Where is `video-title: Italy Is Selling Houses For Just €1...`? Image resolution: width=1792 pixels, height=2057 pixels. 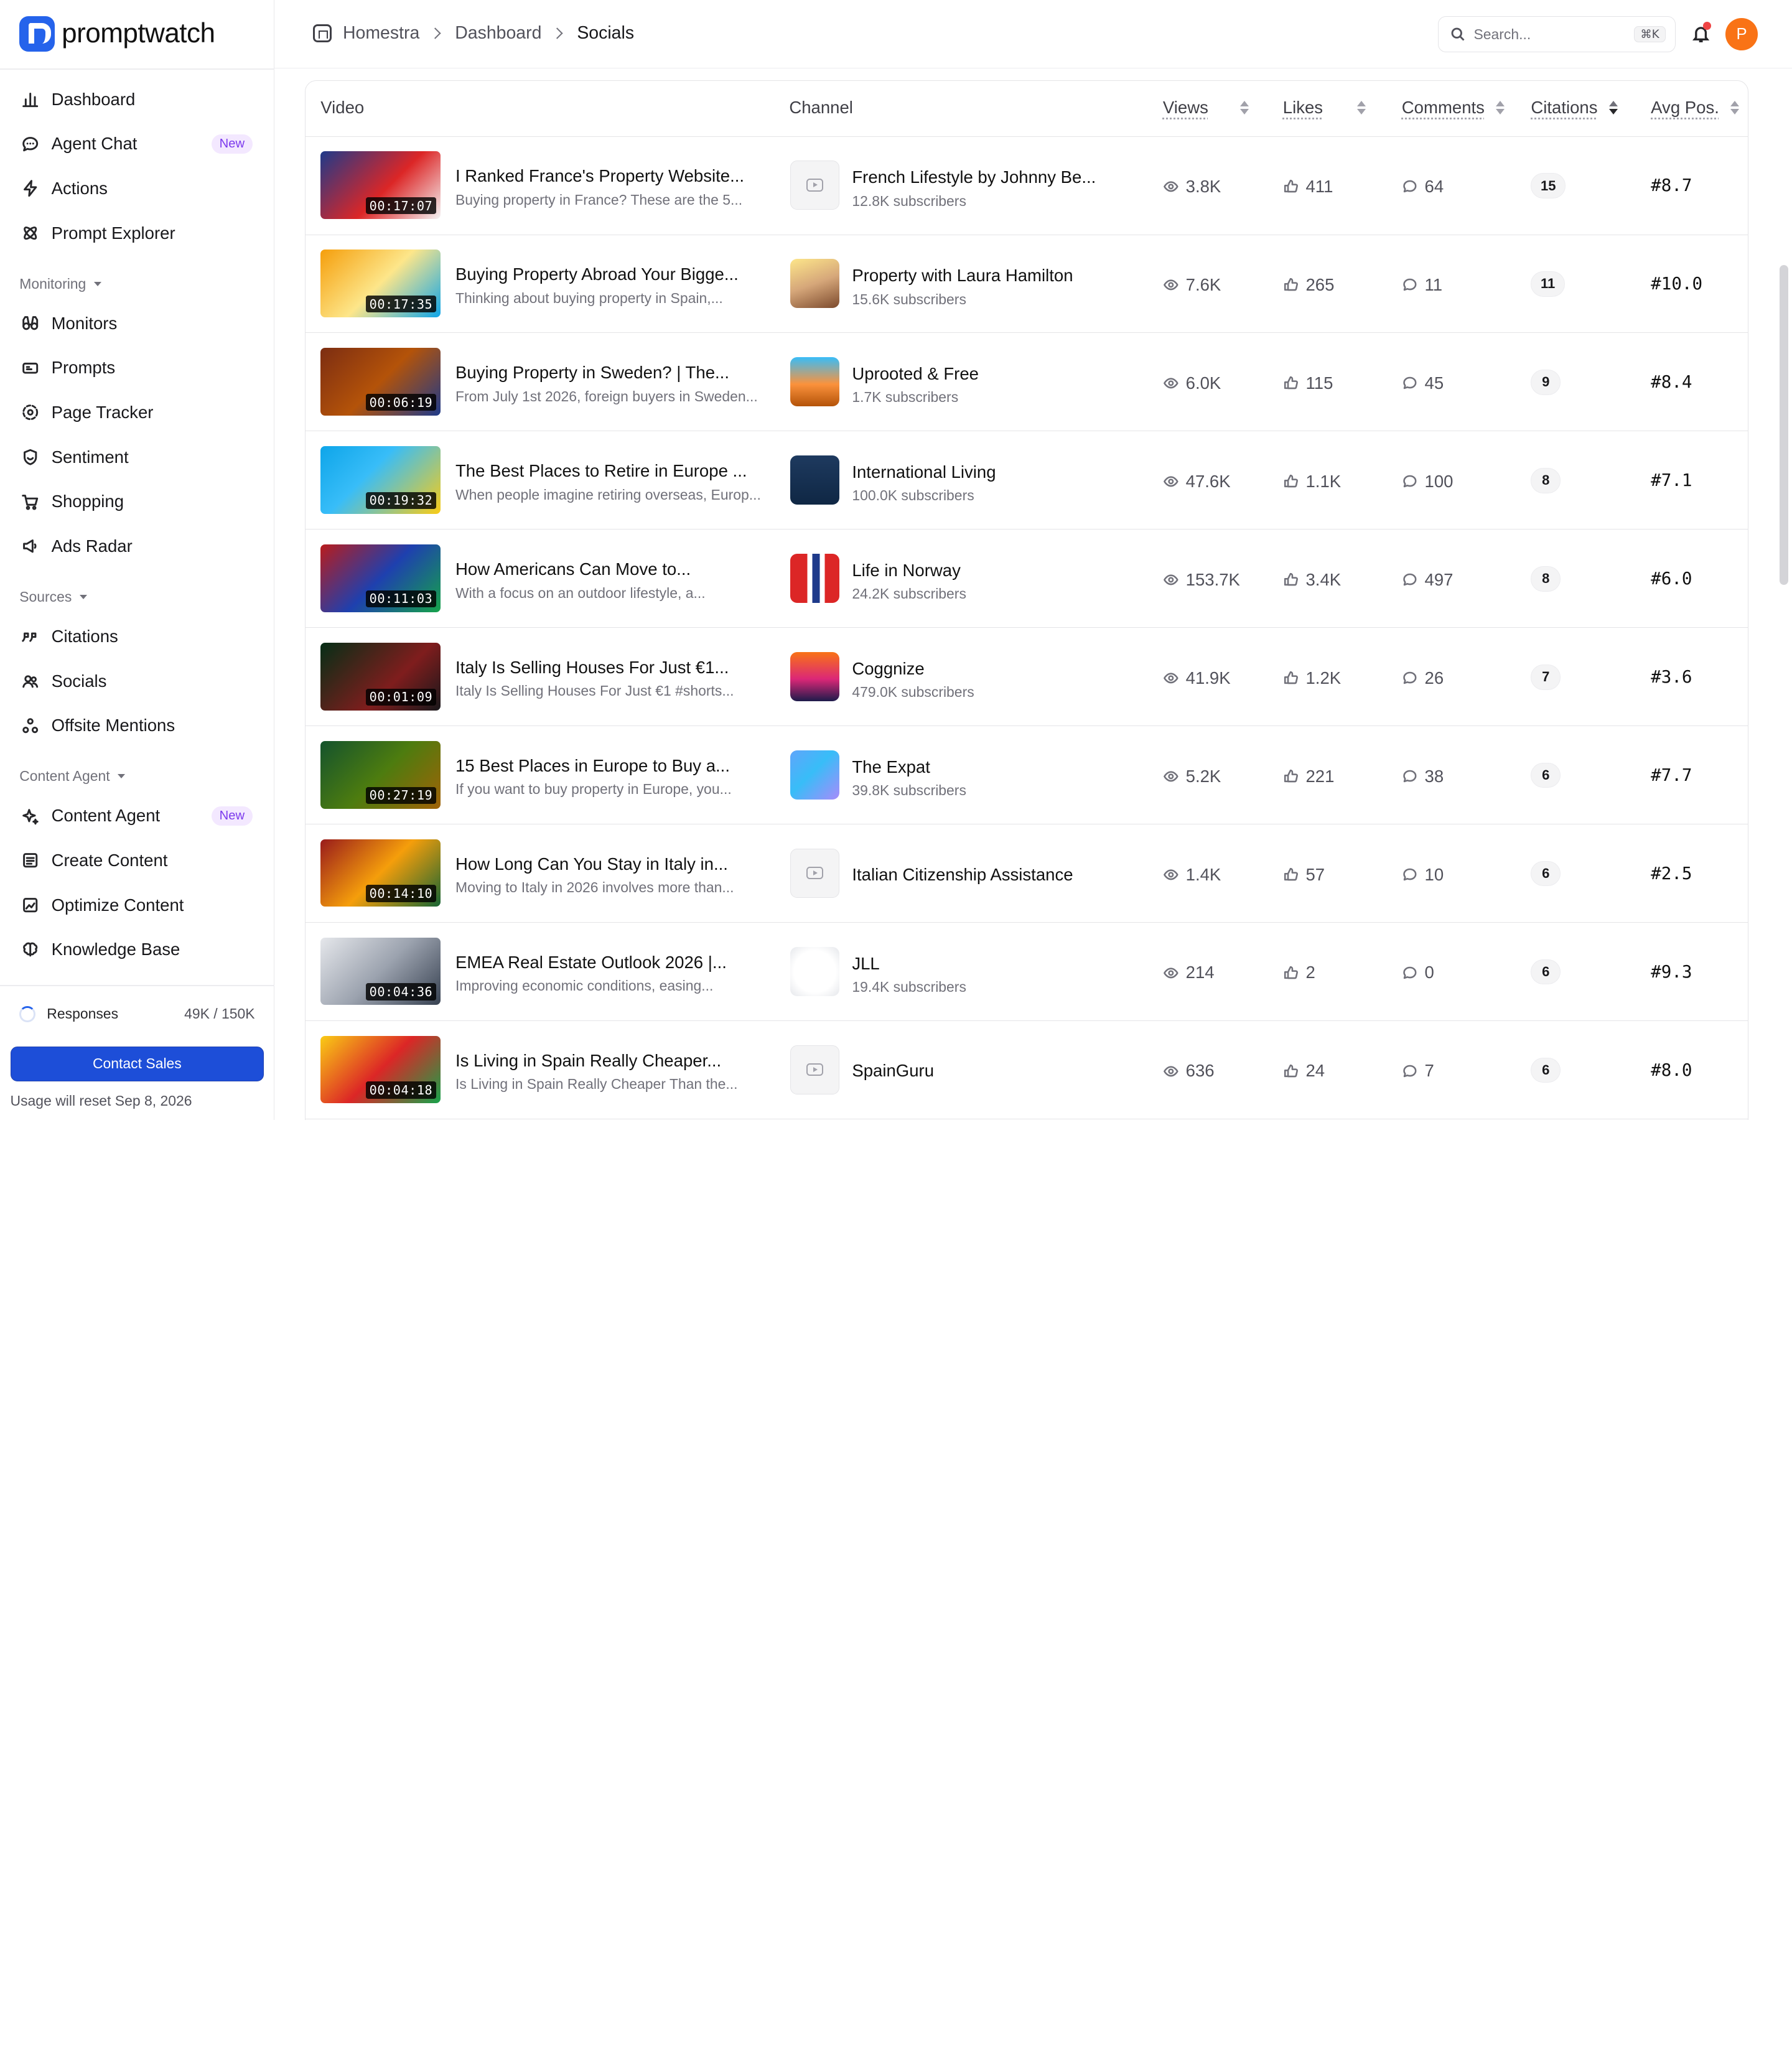 video-title: Italy Is Selling Houses For Just €1... is located at coordinates (609, 668).